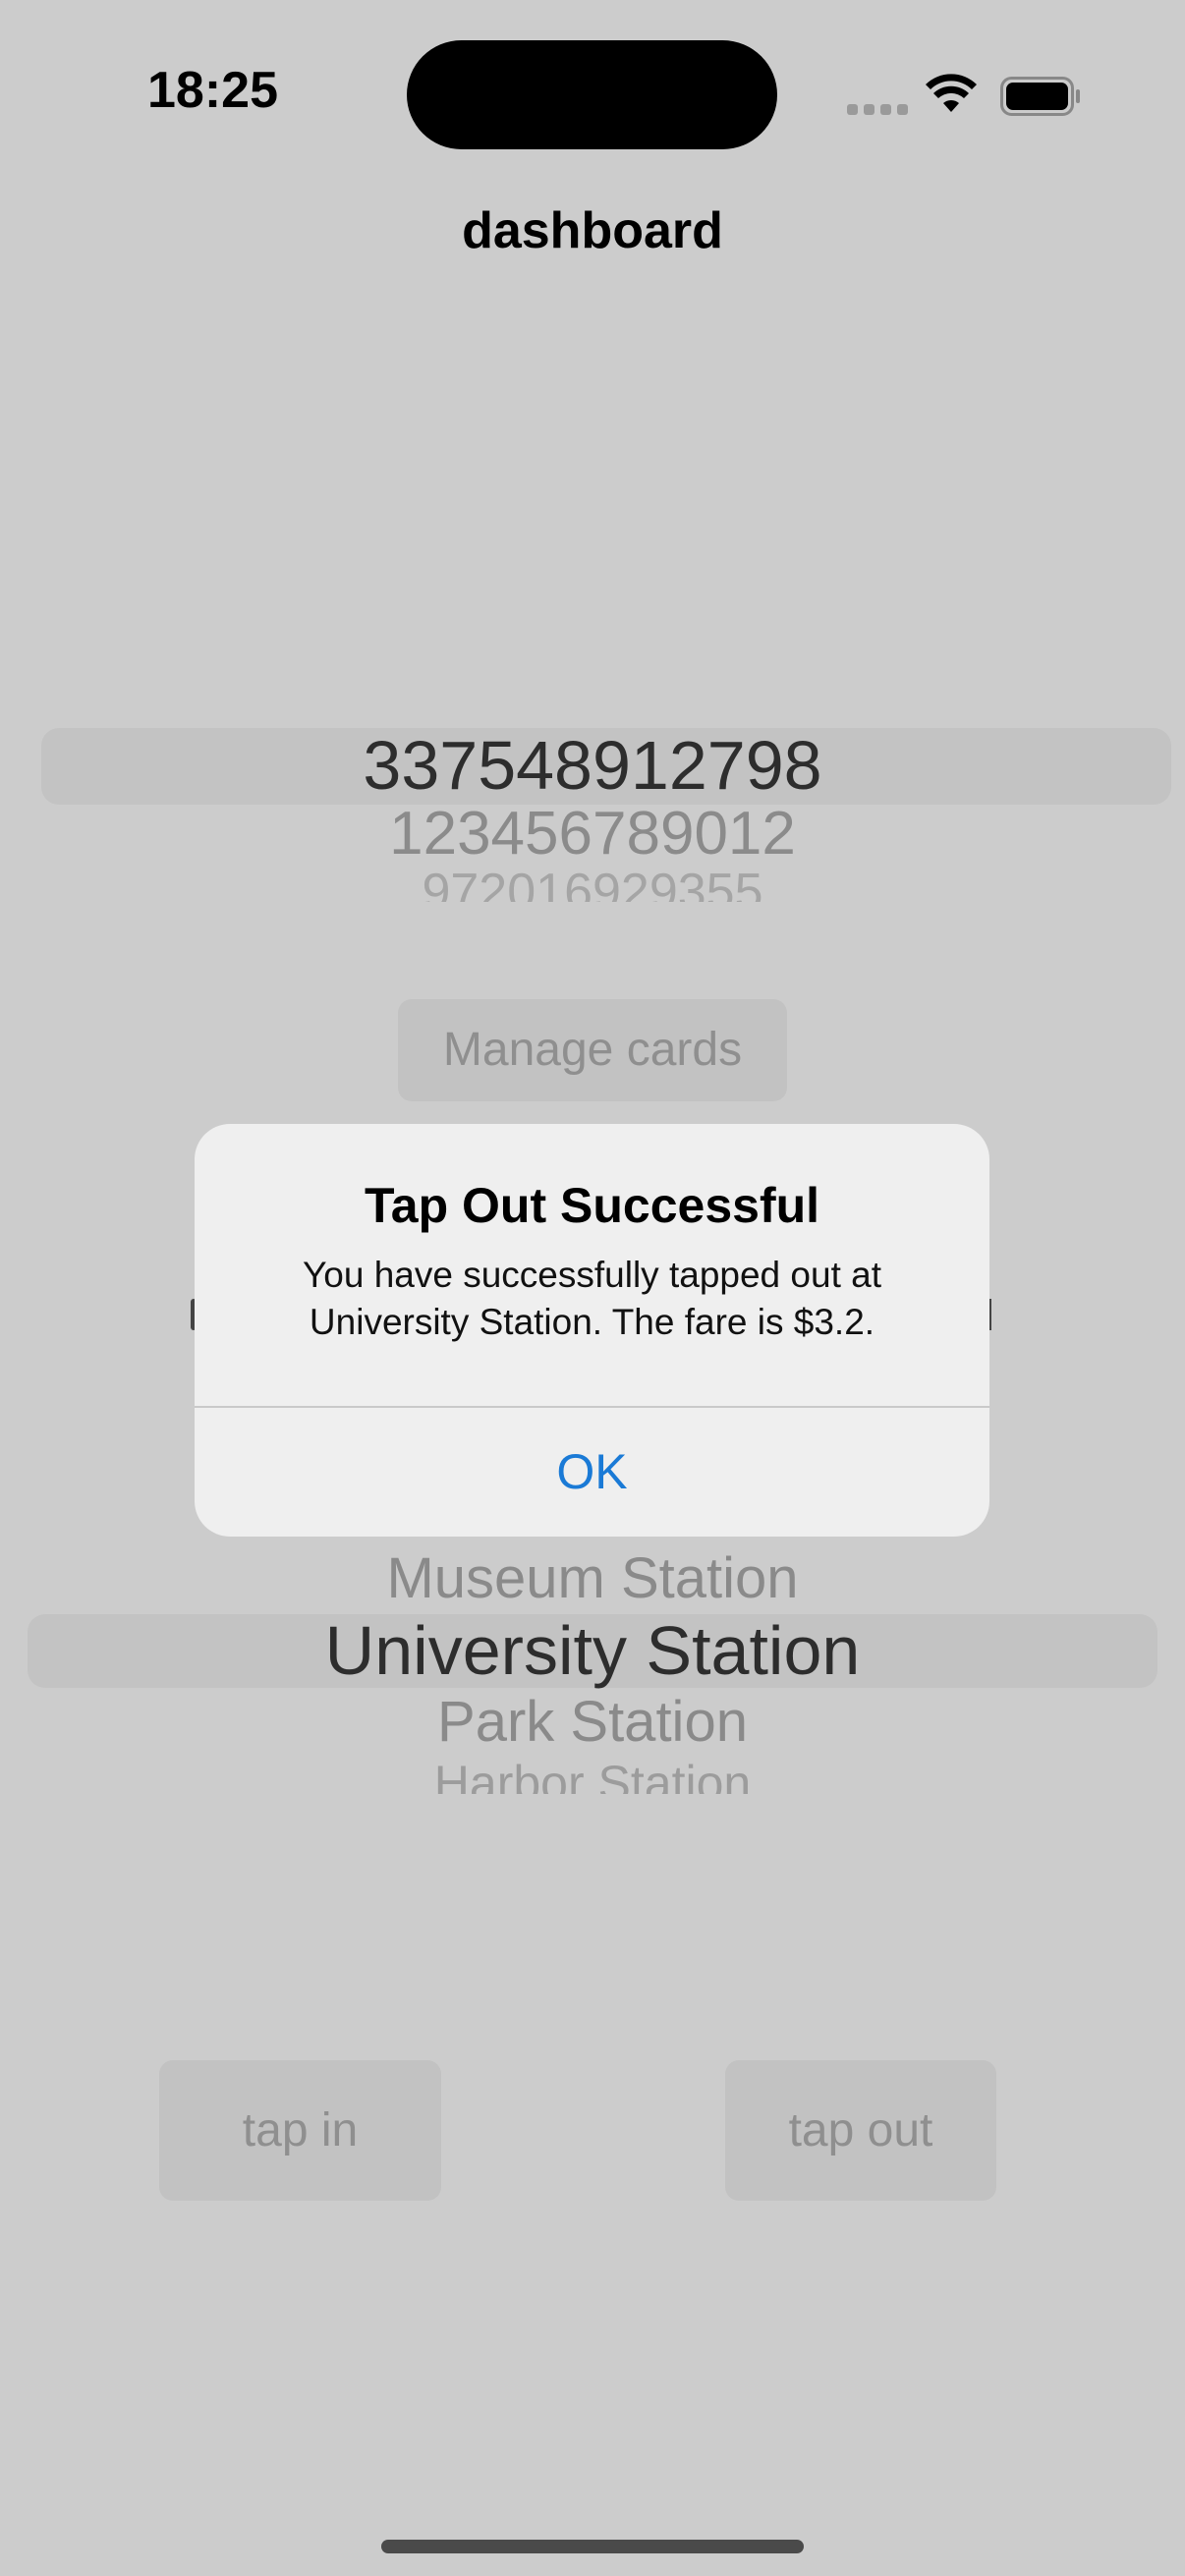 This screenshot has width=1185, height=2576. What do you see at coordinates (952, 93) in the screenshot?
I see `wifi-icon` at bounding box center [952, 93].